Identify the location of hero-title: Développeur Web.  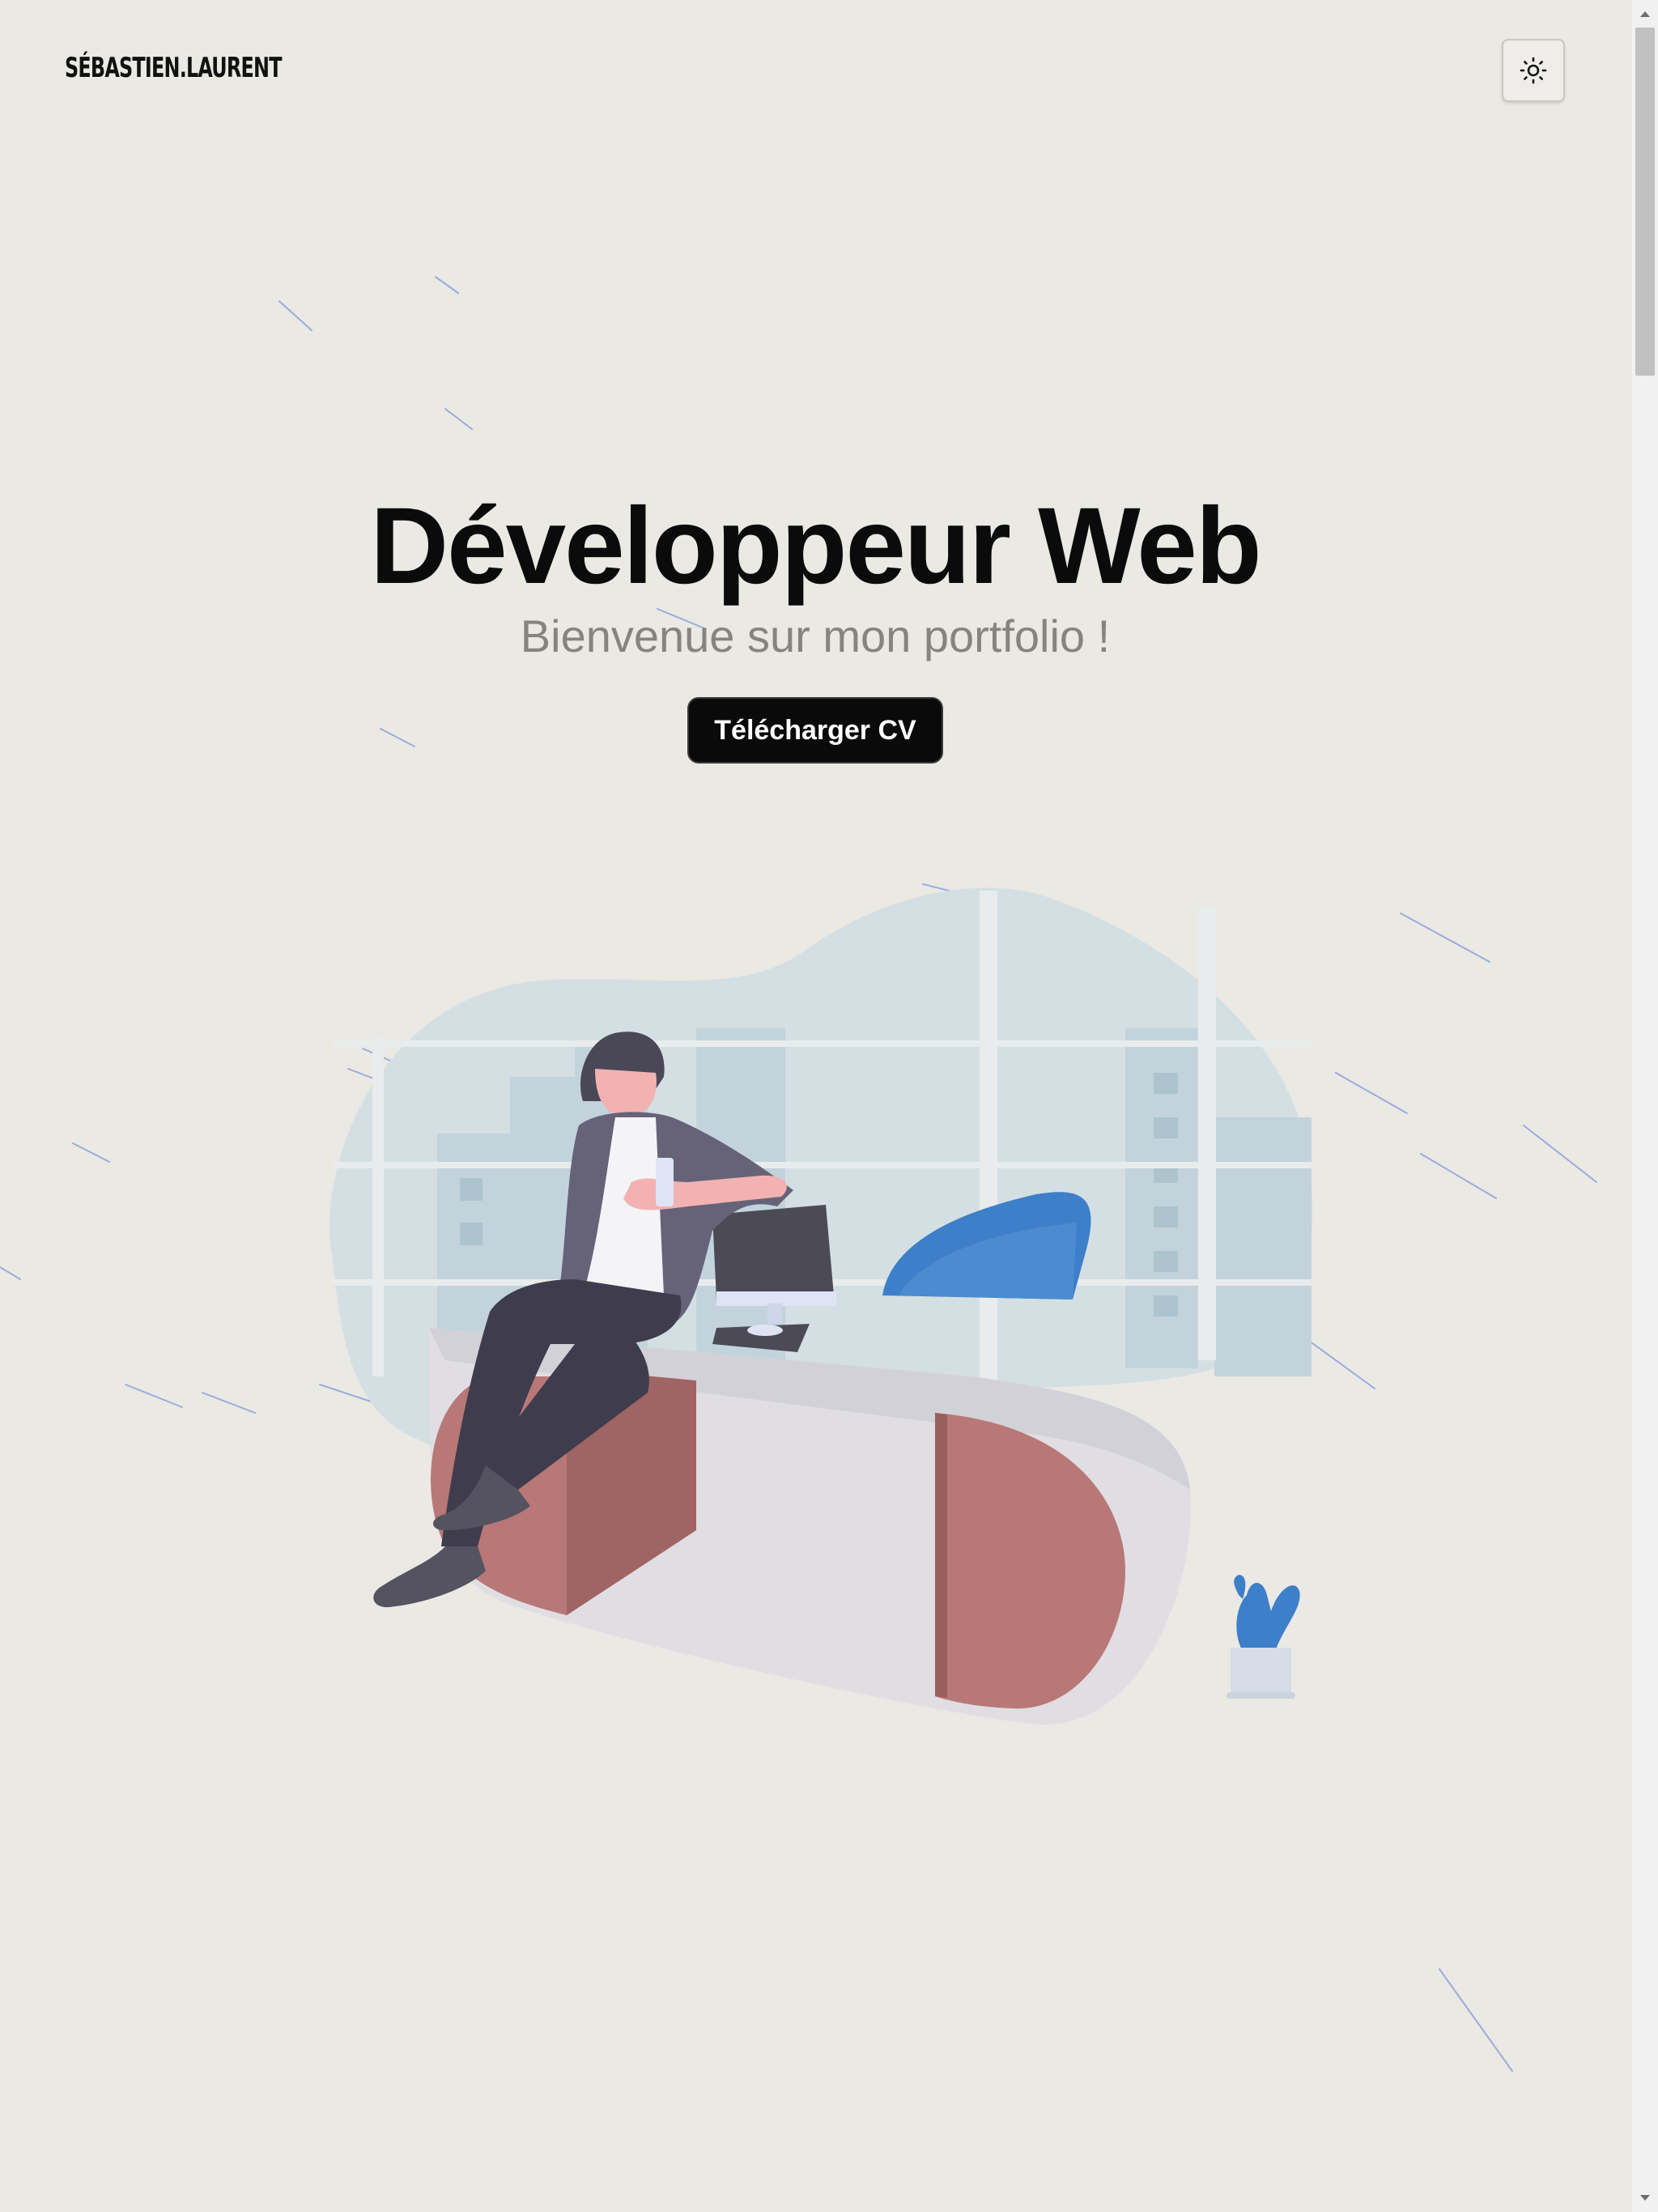
(815, 546).